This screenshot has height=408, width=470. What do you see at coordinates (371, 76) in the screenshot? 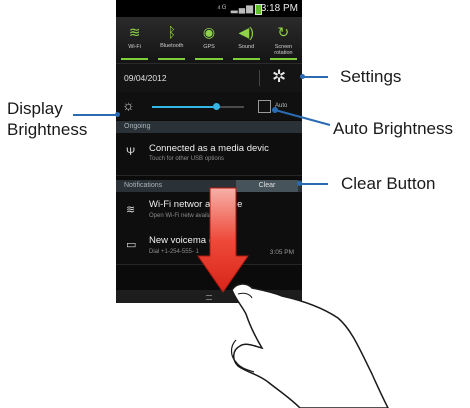
I see `settings-callout: Settings` at bounding box center [371, 76].